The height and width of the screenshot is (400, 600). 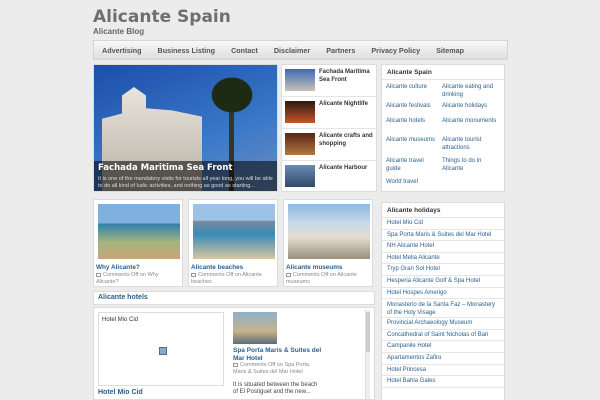 What do you see at coordinates (330, 113) in the screenshot?
I see `slider-thumb-item: Alicante Nightlife` at bounding box center [330, 113].